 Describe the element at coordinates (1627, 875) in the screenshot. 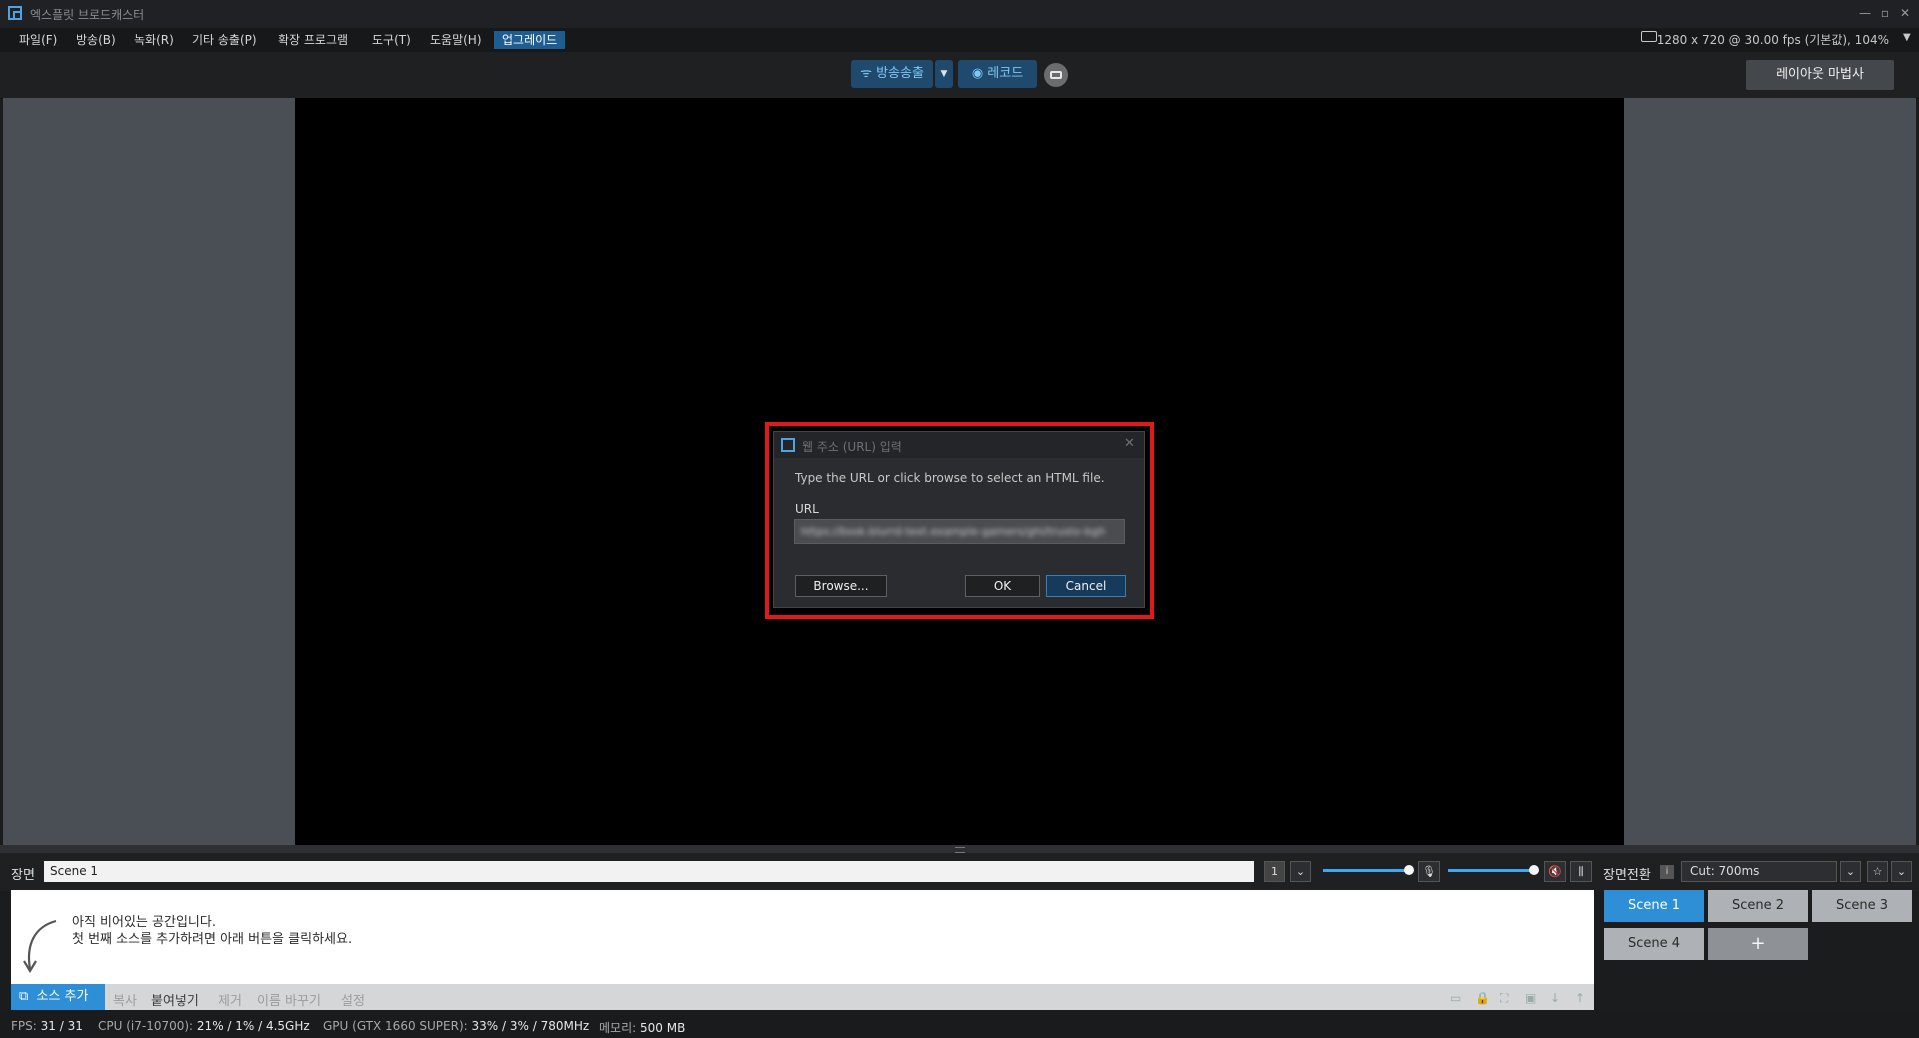

I see `transition-label: 장면전환` at that location.